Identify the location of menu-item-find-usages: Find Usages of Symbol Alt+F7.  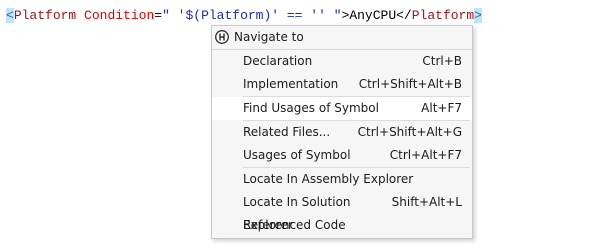
(342, 108).